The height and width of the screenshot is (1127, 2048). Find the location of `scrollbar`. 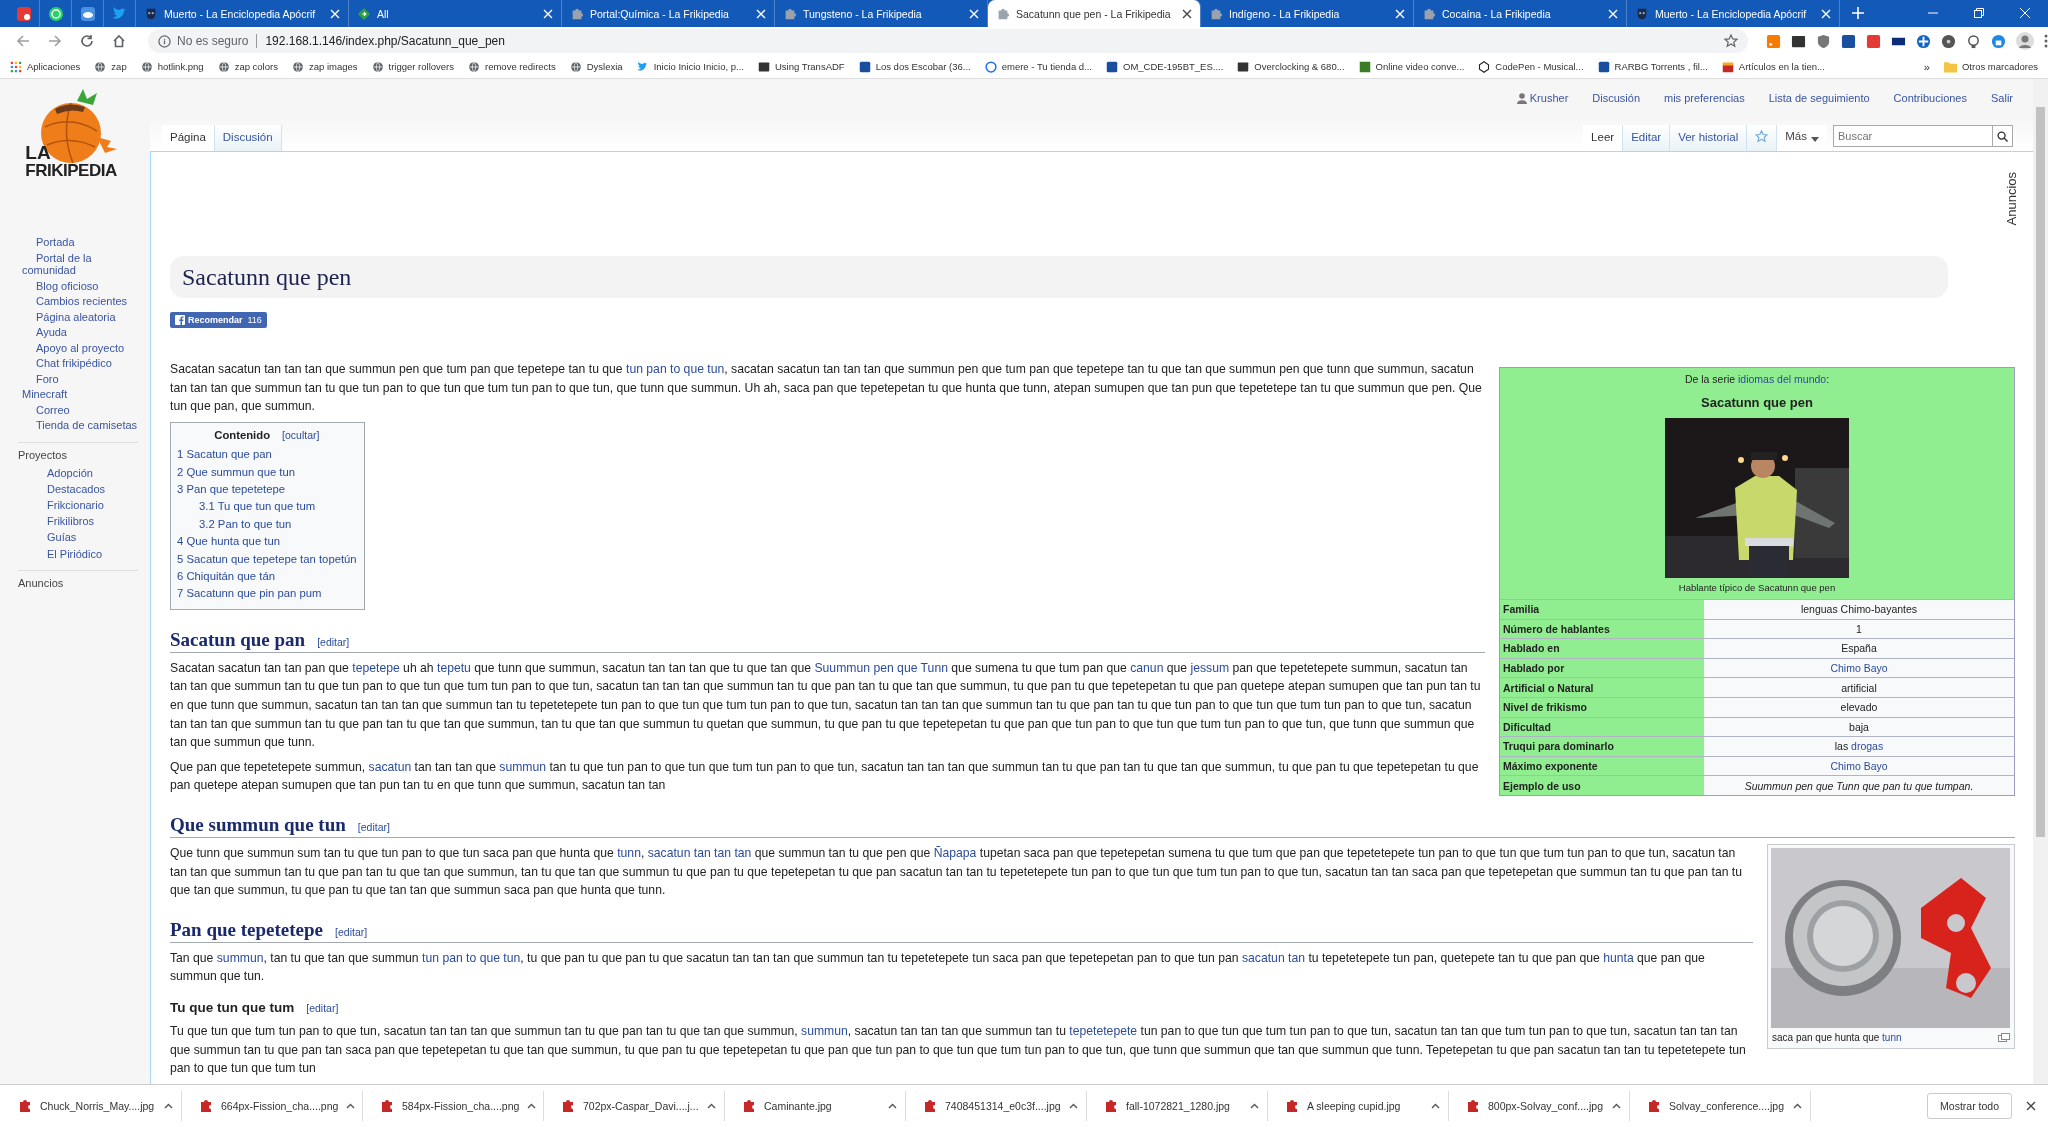

scrollbar is located at coordinates (2040, 581).